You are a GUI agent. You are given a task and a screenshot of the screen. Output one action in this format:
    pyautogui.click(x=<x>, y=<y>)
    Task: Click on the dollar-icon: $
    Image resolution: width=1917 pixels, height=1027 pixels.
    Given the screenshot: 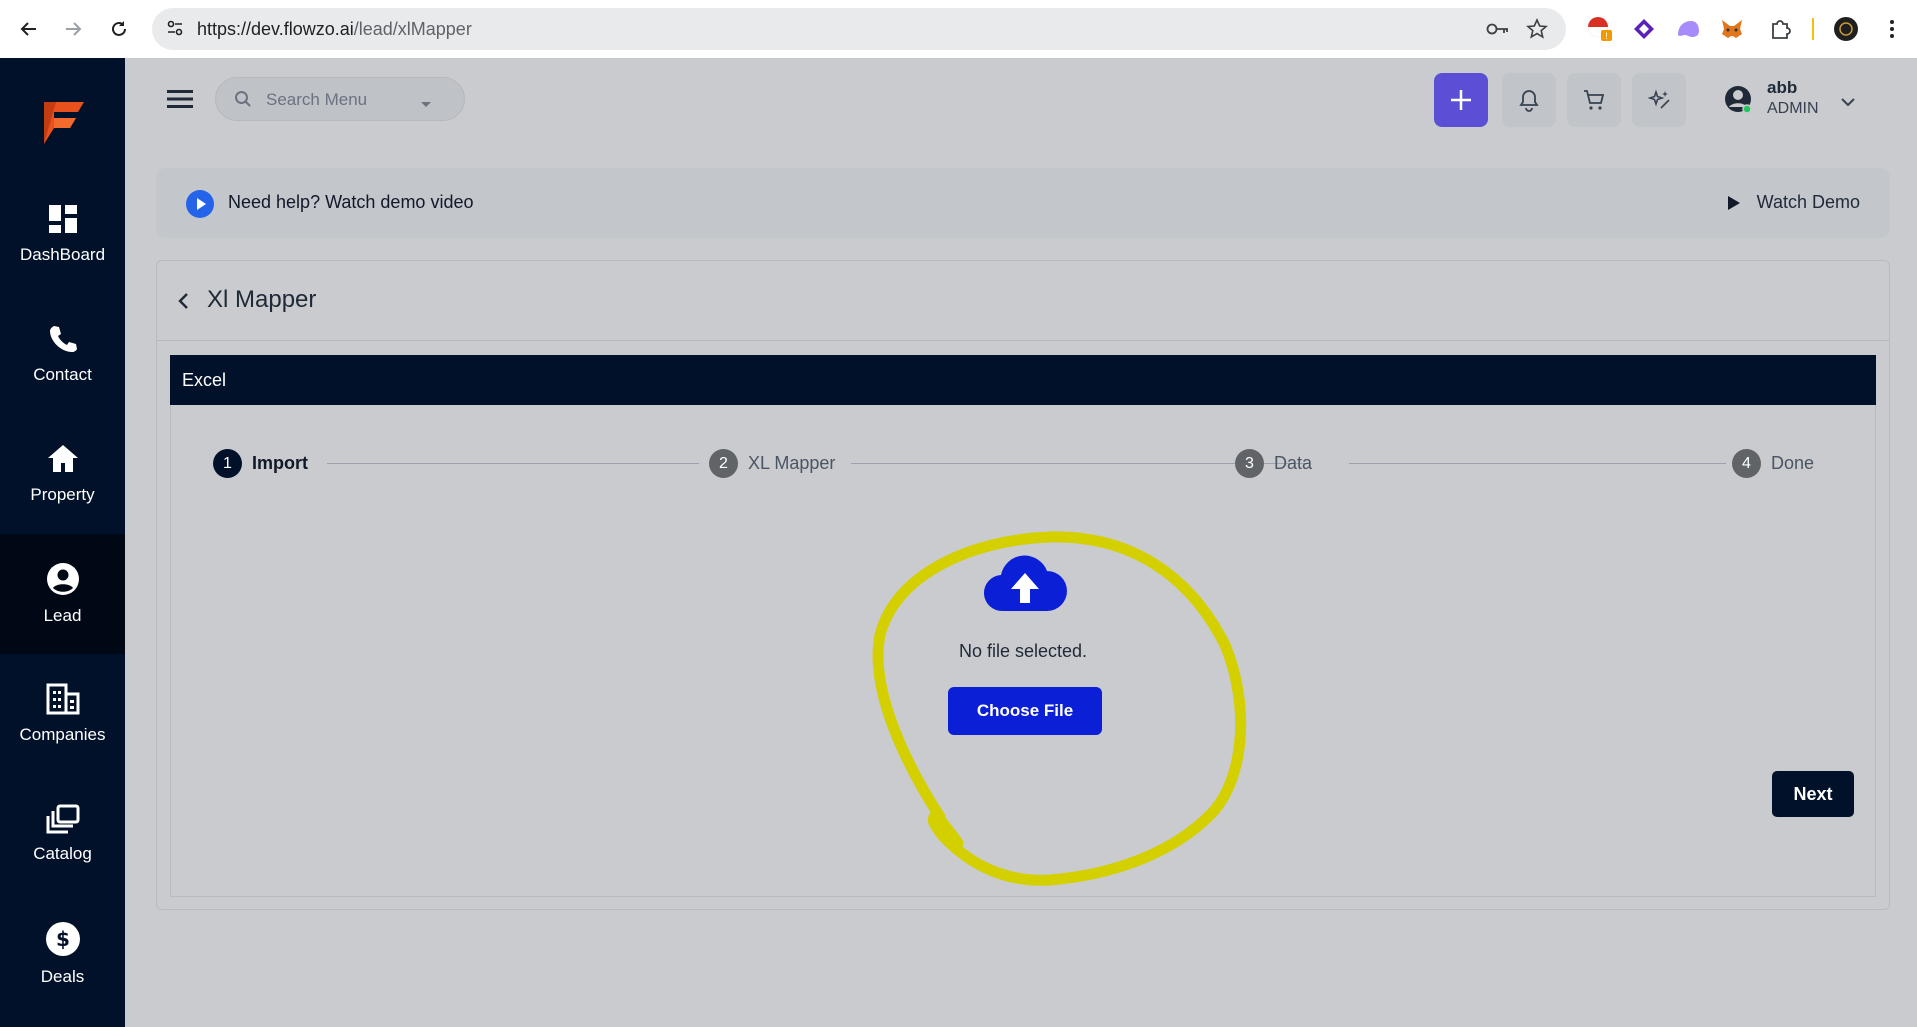 What is the action you would take?
    pyautogui.click(x=62, y=939)
    